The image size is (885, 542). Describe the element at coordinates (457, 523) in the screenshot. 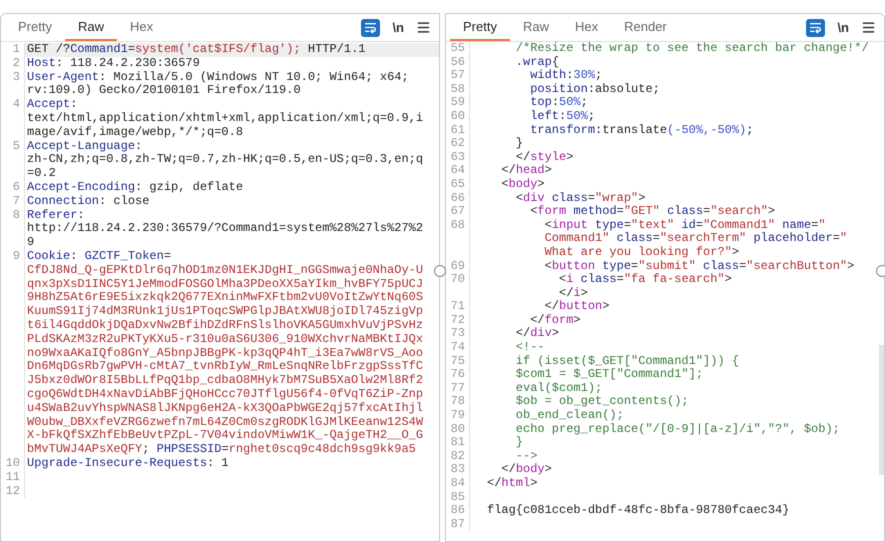

I see `line-number: 87` at that location.